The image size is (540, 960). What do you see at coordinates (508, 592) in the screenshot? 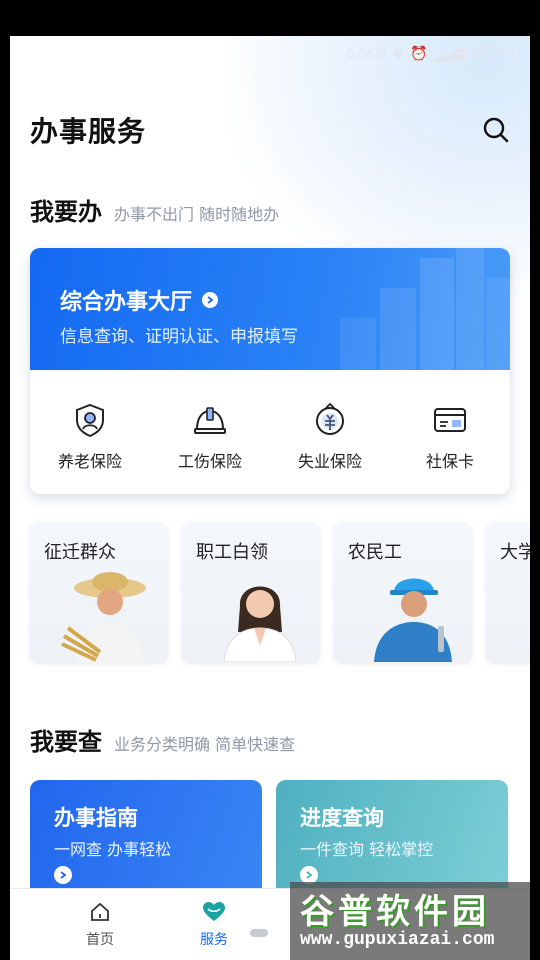
I see `group-card-college: 大学` at bounding box center [508, 592].